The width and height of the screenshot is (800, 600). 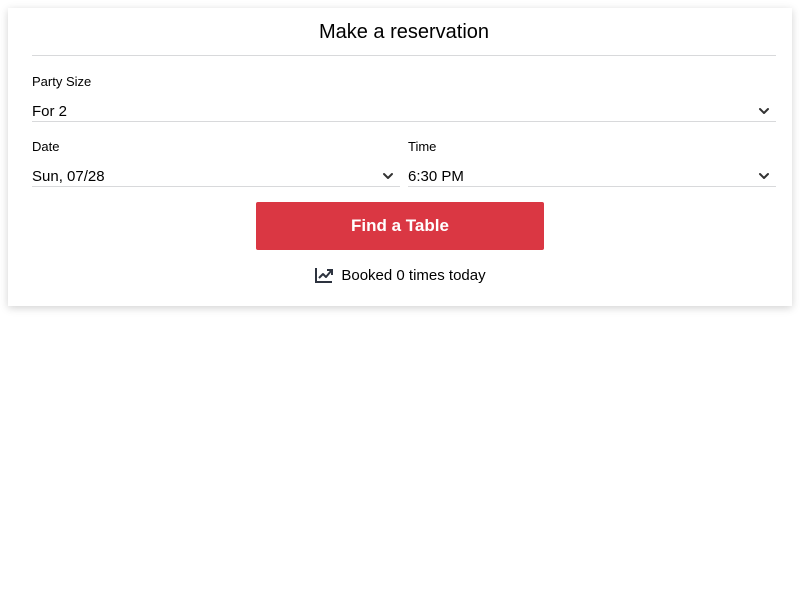 What do you see at coordinates (404, 103) in the screenshot?
I see `party-size-select: For 2` at bounding box center [404, 103].